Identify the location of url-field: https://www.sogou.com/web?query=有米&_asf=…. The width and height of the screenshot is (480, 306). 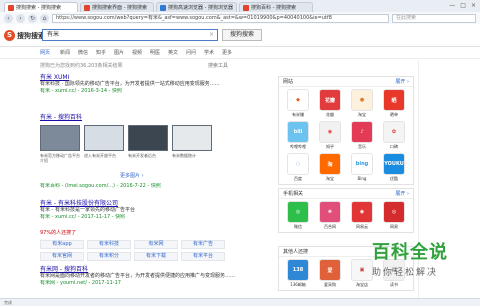
(220, 18).